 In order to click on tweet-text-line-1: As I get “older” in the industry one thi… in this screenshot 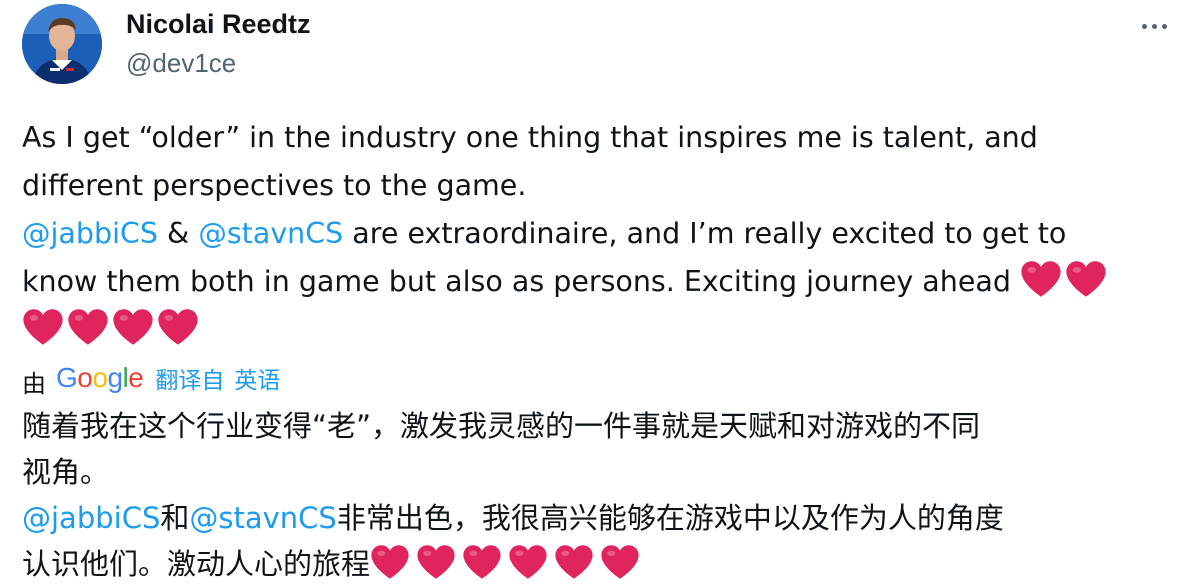, I will do `click(530, 137)`.